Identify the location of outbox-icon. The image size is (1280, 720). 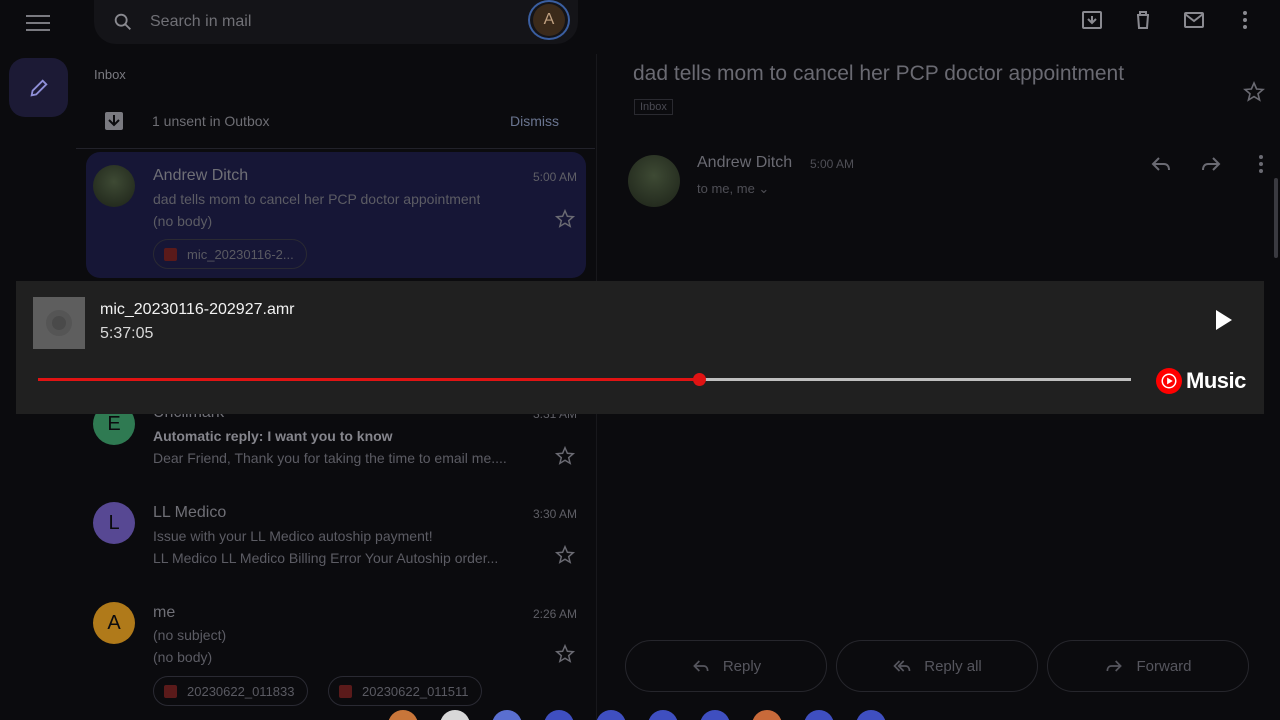
(114, 121).